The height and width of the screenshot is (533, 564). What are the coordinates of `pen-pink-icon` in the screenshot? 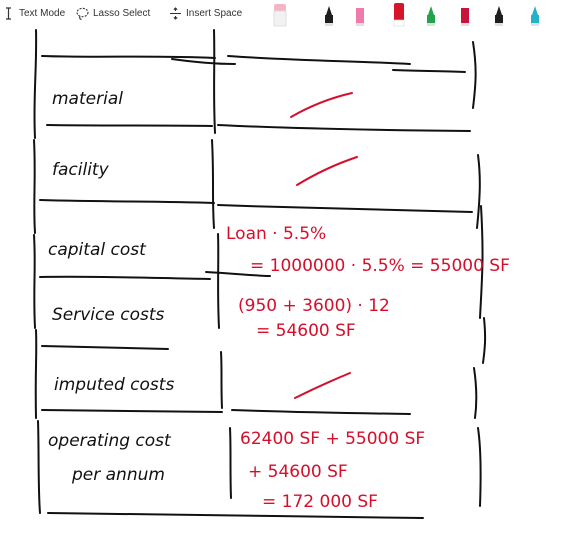 It's located at (360, 15).